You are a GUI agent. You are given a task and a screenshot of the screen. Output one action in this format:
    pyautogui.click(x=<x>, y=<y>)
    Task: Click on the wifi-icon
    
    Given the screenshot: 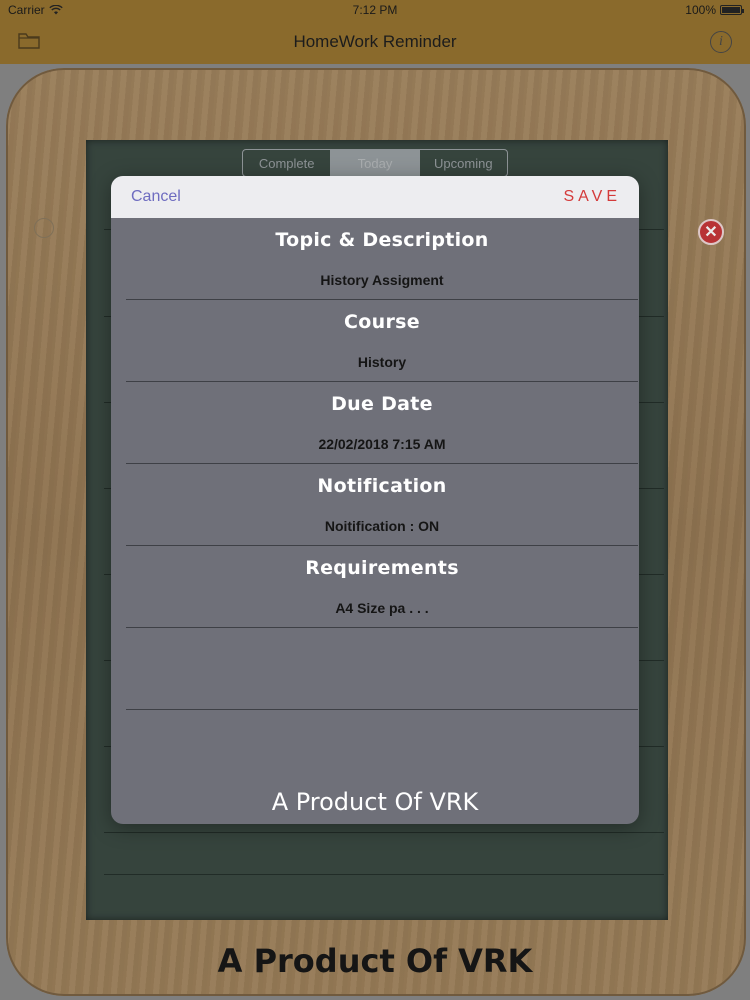 What is the action you would take?
    pyautogui.click(x=55, y=10)
    